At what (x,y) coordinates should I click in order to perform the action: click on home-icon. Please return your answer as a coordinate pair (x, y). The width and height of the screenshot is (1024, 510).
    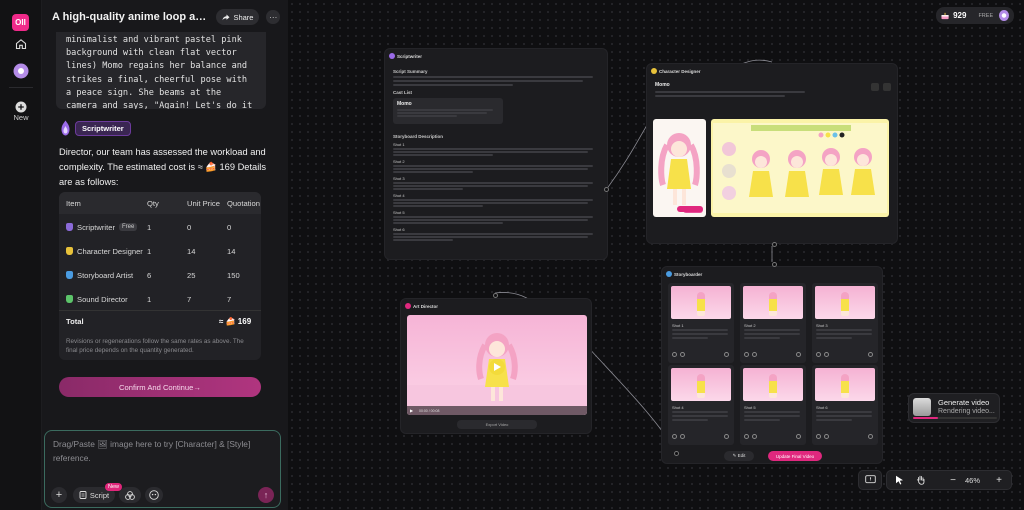
    Looking at the image, I should click on (21, 44).